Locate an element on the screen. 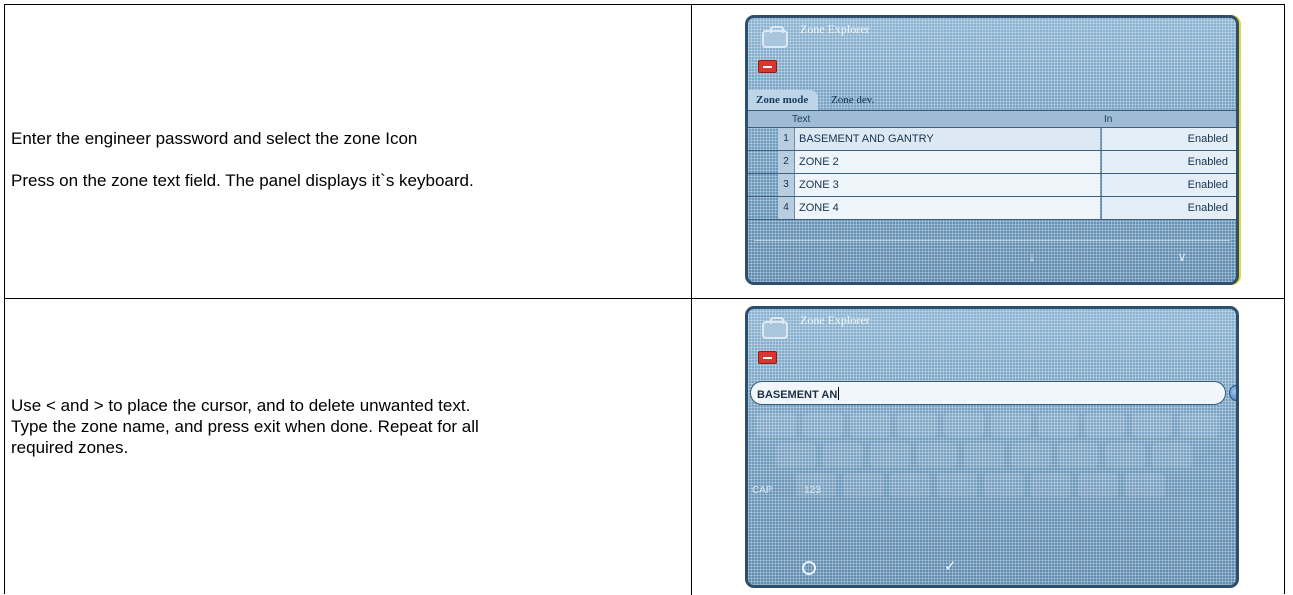  zone-number: 3 is located at coordinates (786, 185).